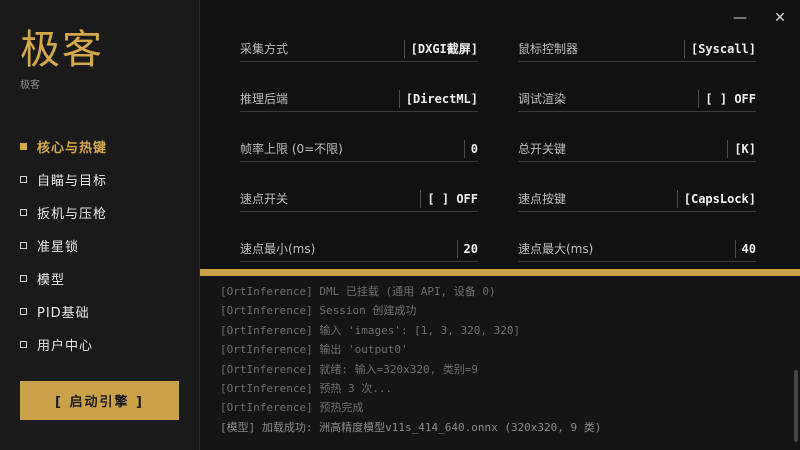  Describe the element at coordinates (438, 98) in the screenshot. I see `inference-backend-select: [DirectML]` at that location.